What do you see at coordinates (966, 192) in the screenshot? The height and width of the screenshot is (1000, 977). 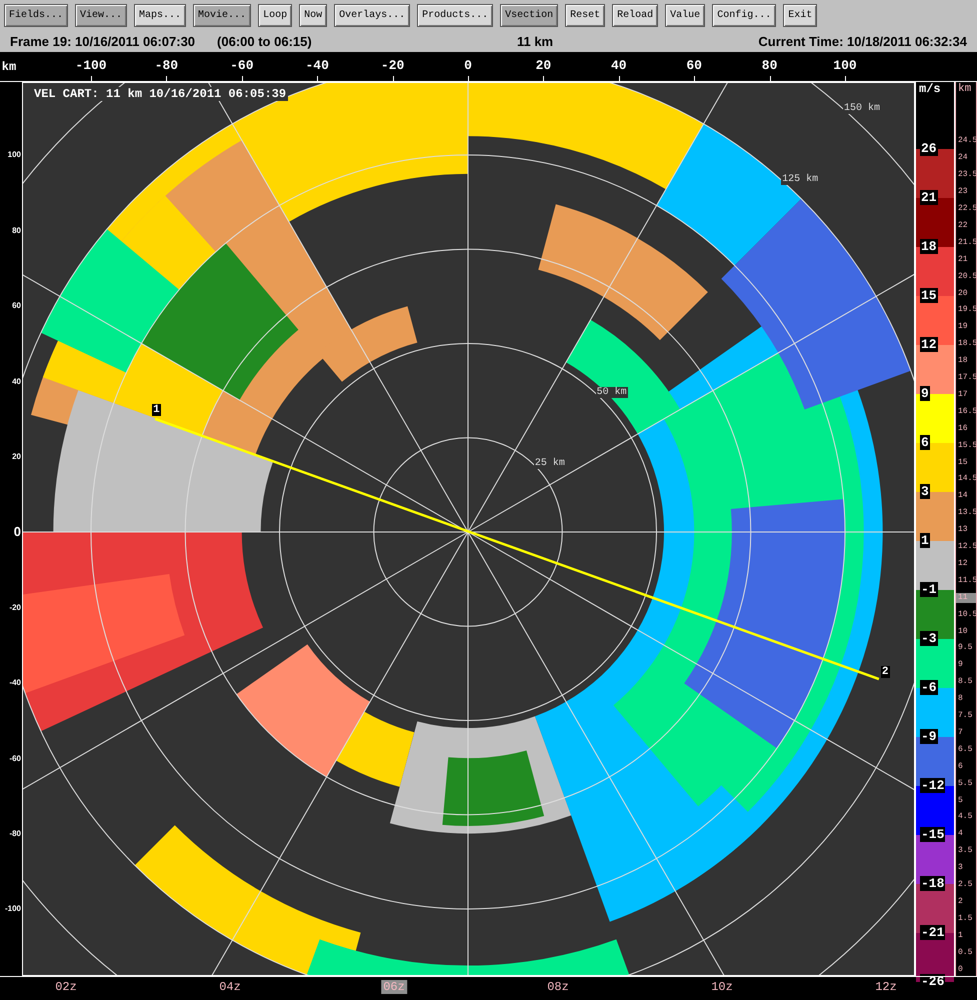 I see `height-tick: 23` at bounding box center [966, 192].